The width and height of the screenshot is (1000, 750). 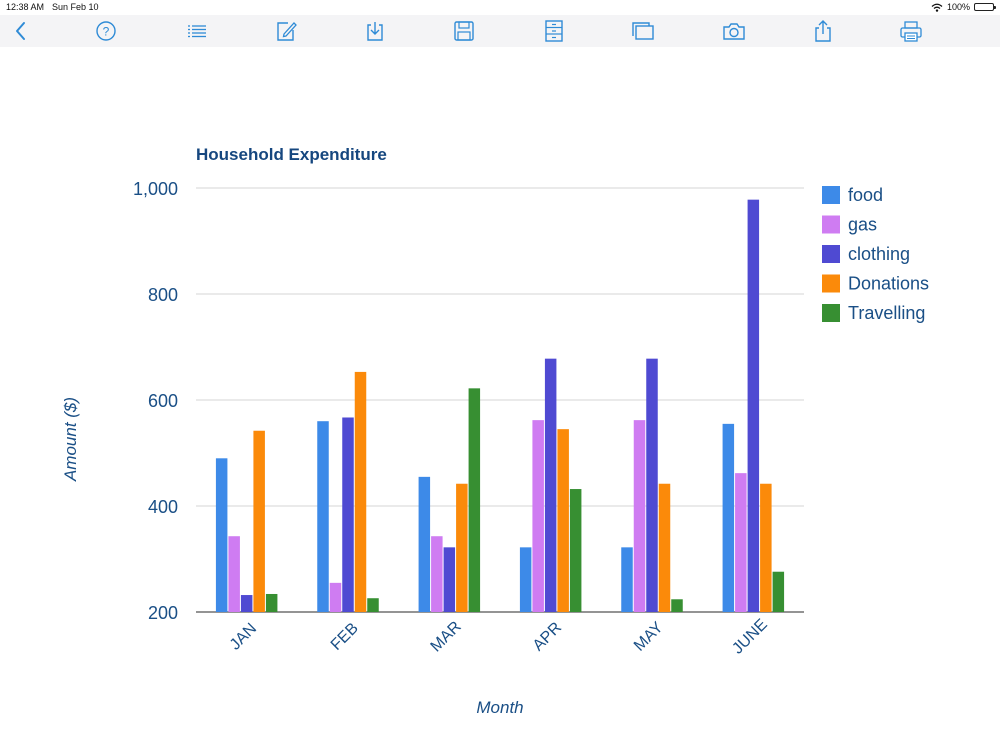 I want to click on legend-swatch-donations, so click(x=831, y=283).